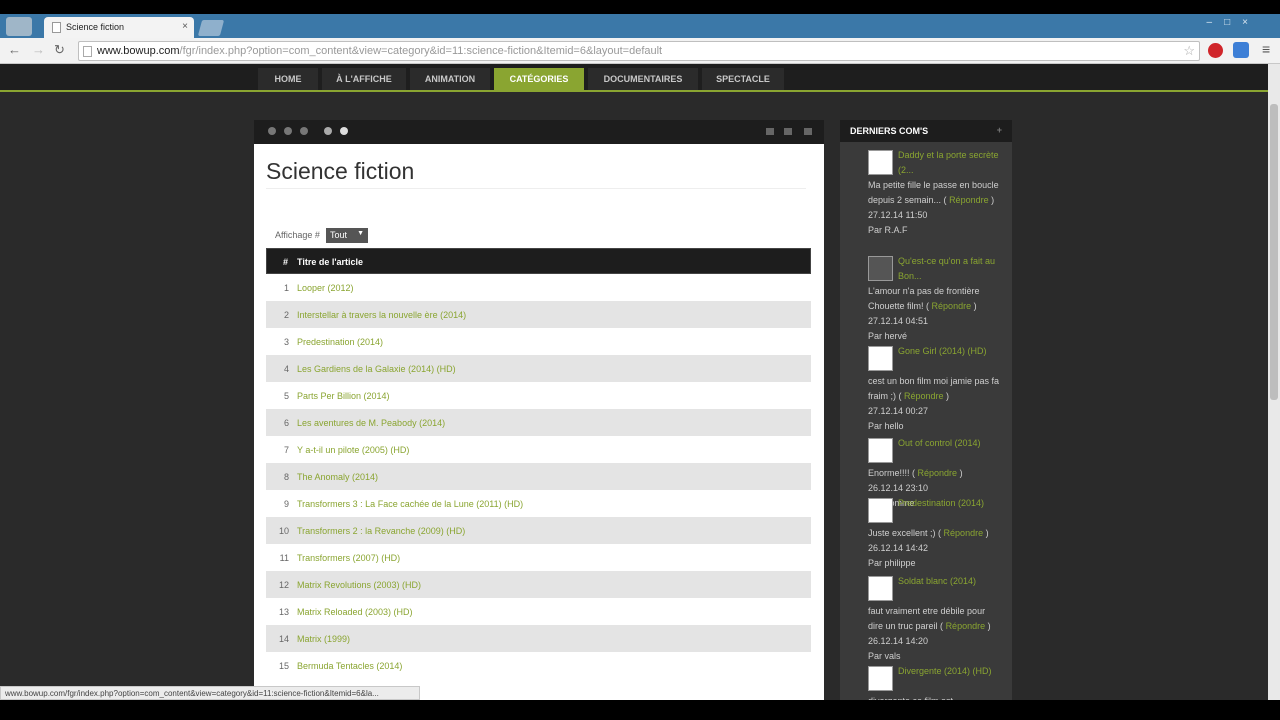 The width and height of the screenshot is (1280, 720). Describe the element at coordinates (325, 288) in the screenshot. I see `article-link: Looper (2012)` at that location.